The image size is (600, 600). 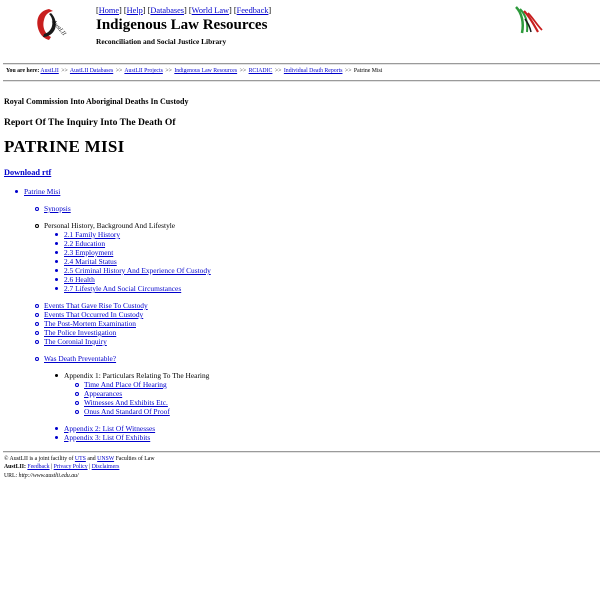 What do you see at coordinates (23, 71) in the screenshot?
I see `breadcrumb-label: You are here:` at bounding box center [23, 71].